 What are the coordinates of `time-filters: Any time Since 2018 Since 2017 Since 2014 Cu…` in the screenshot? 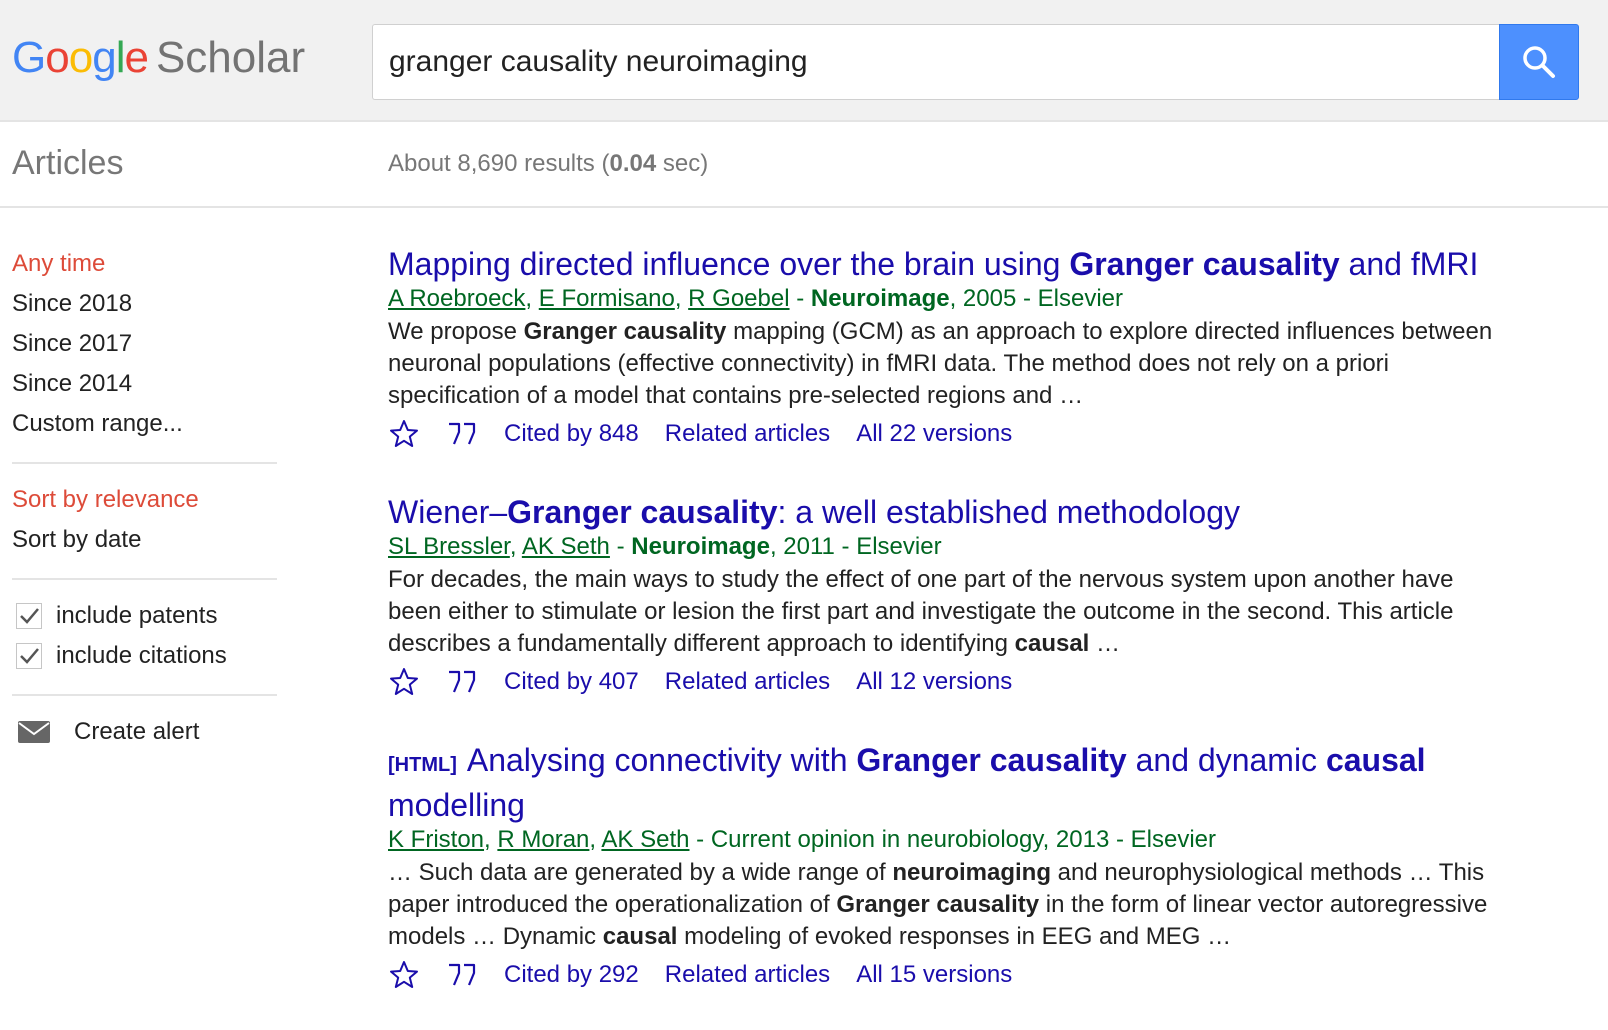 It's located at (144, 344).